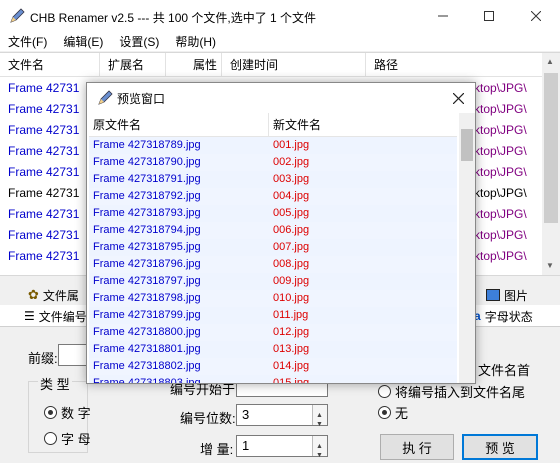  What do you see at coordinates (291, 298) in the screenshot?
I see `preview-new-name: 010.jpg` at bounding box center [291, 298].